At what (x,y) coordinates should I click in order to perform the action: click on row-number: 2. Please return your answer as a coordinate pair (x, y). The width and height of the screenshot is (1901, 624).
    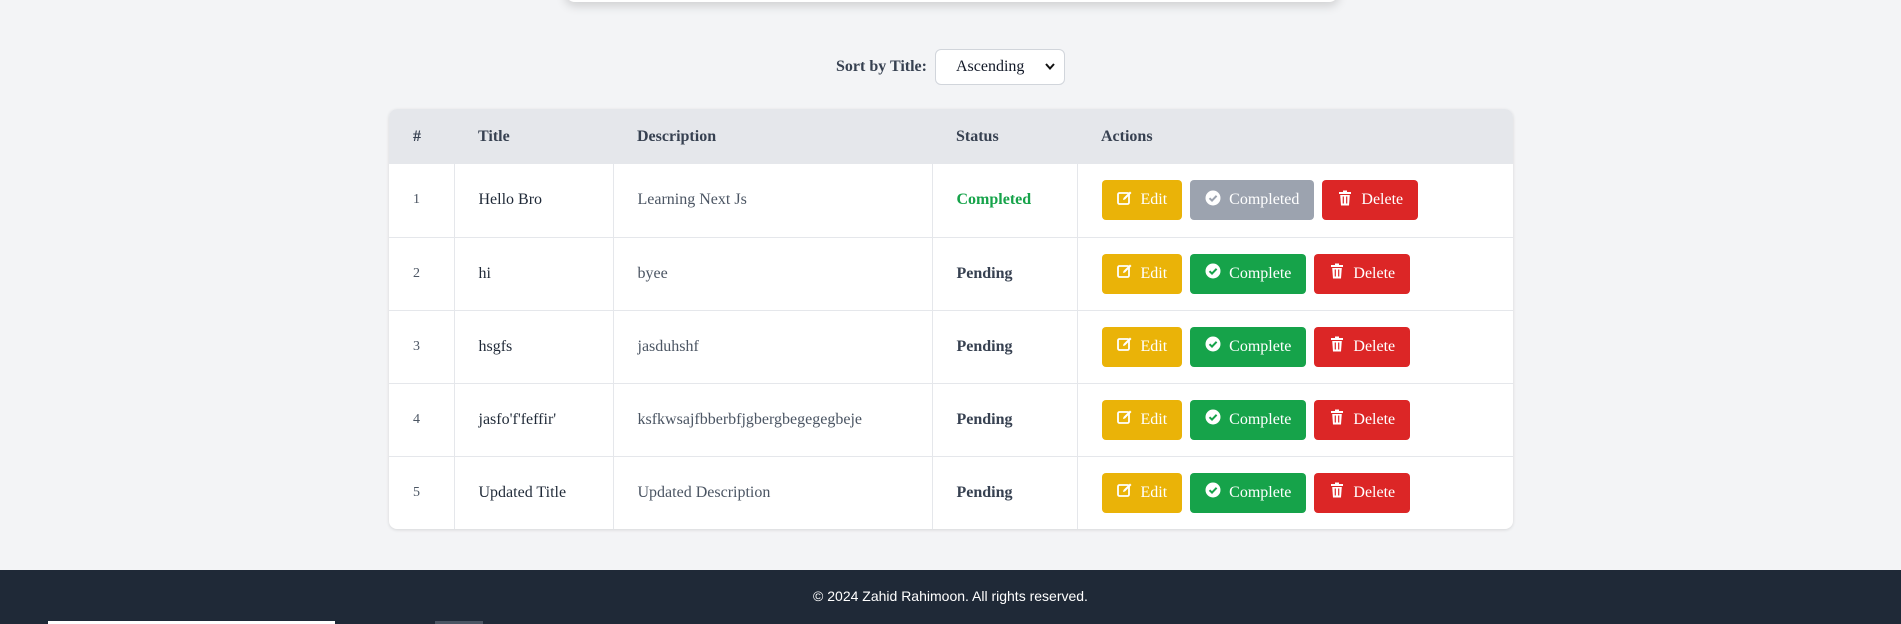
    Looking at the image, I should click on (416, 273).